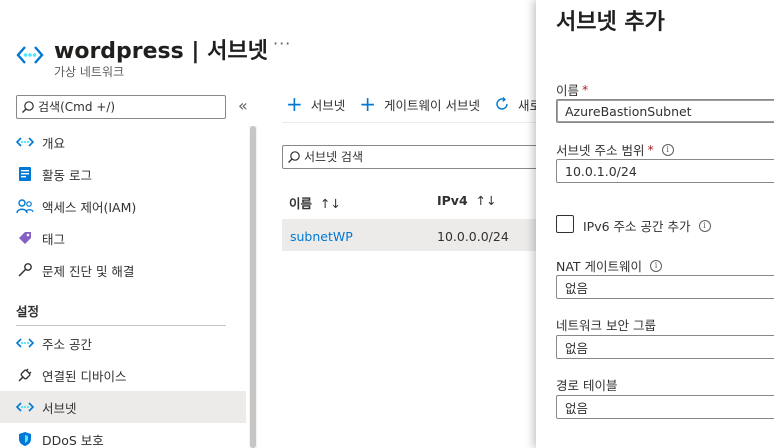  What do you see at coordinates (25, 142) in the screenshot?
I see `vnet-icon` at bounding box center [25, 142].